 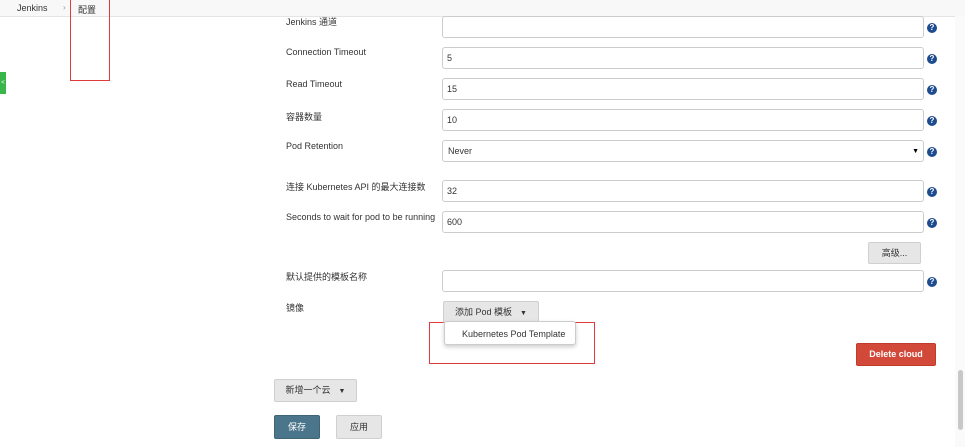 What do you see at coordinates (326, 52) in the screenshot?
I see `connection-timeout-label: Connection Timeout` at bounding box center [326, 52].